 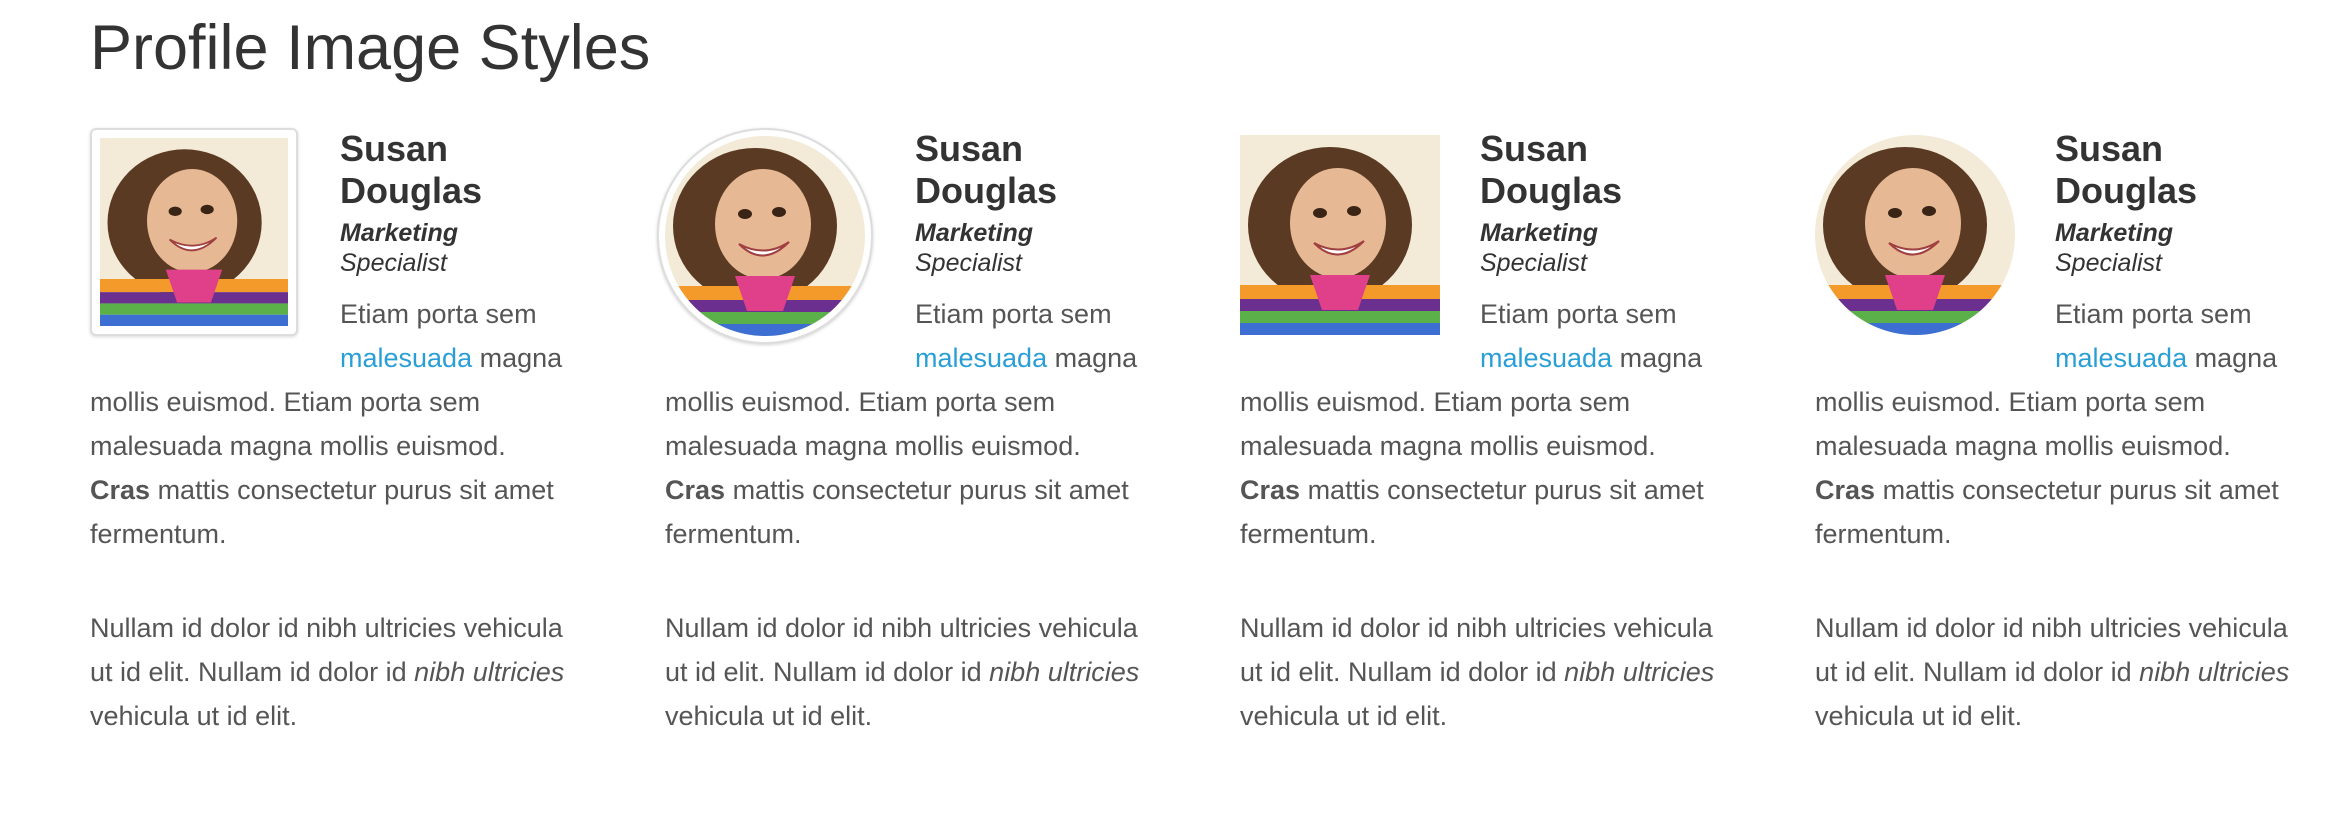 I want to click on profile-photo-circle-bordered, so click(x=765, y=236).